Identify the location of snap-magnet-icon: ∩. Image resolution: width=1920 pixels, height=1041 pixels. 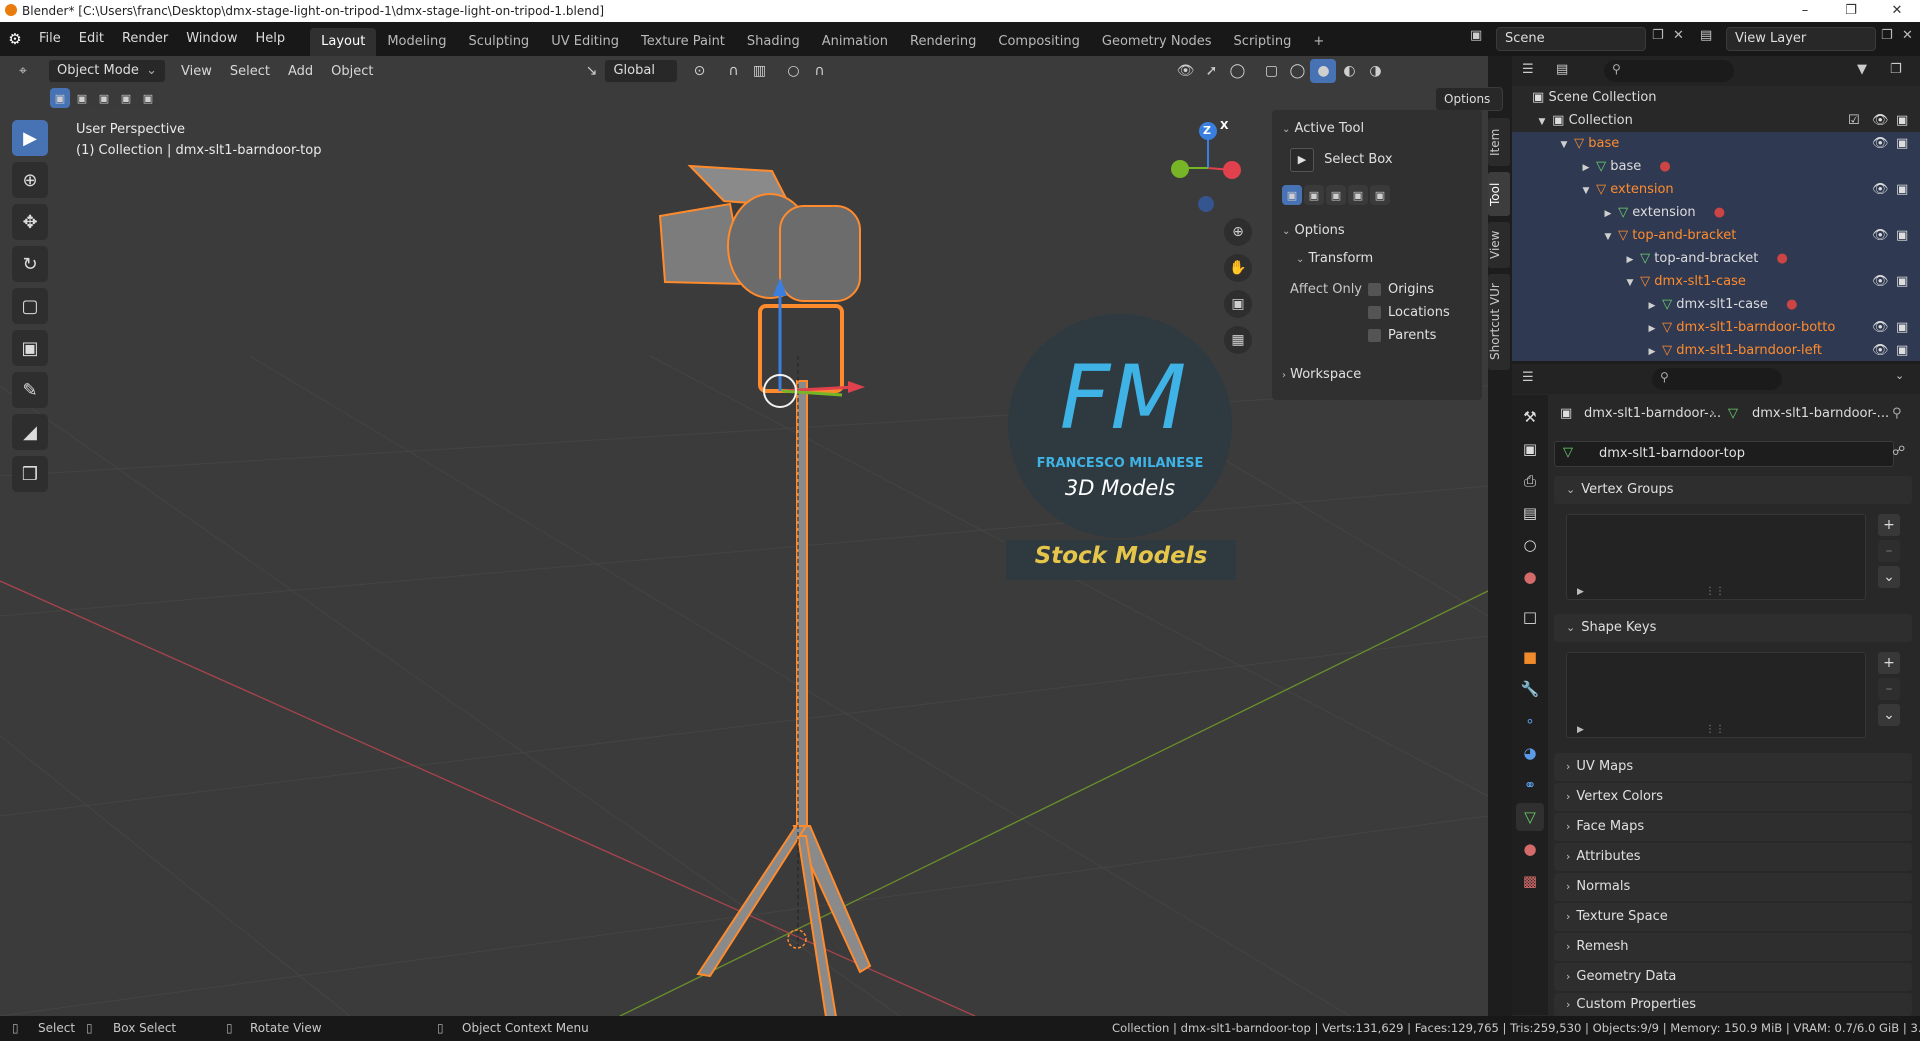
(733, 71).